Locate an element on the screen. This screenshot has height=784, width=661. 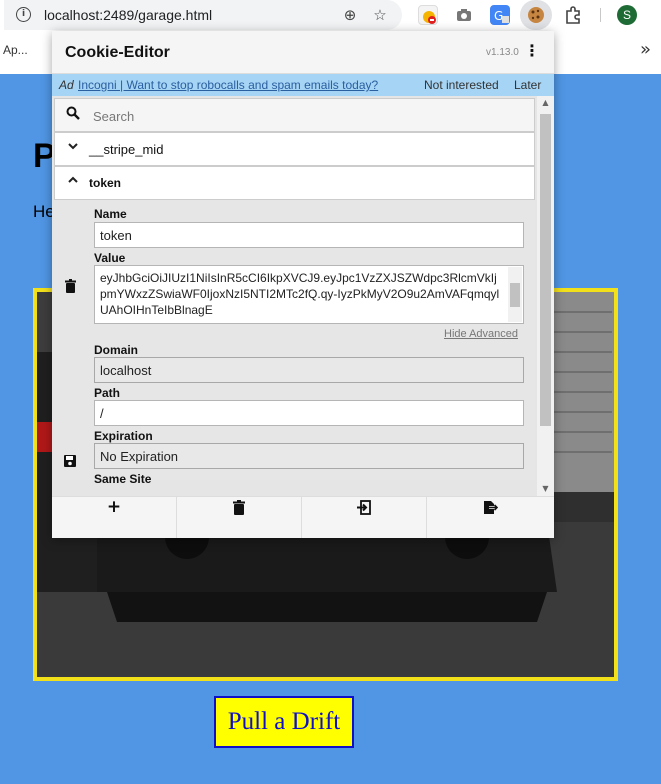
bookmark-star-icon: ☆ is located at coordinates (380, 15).